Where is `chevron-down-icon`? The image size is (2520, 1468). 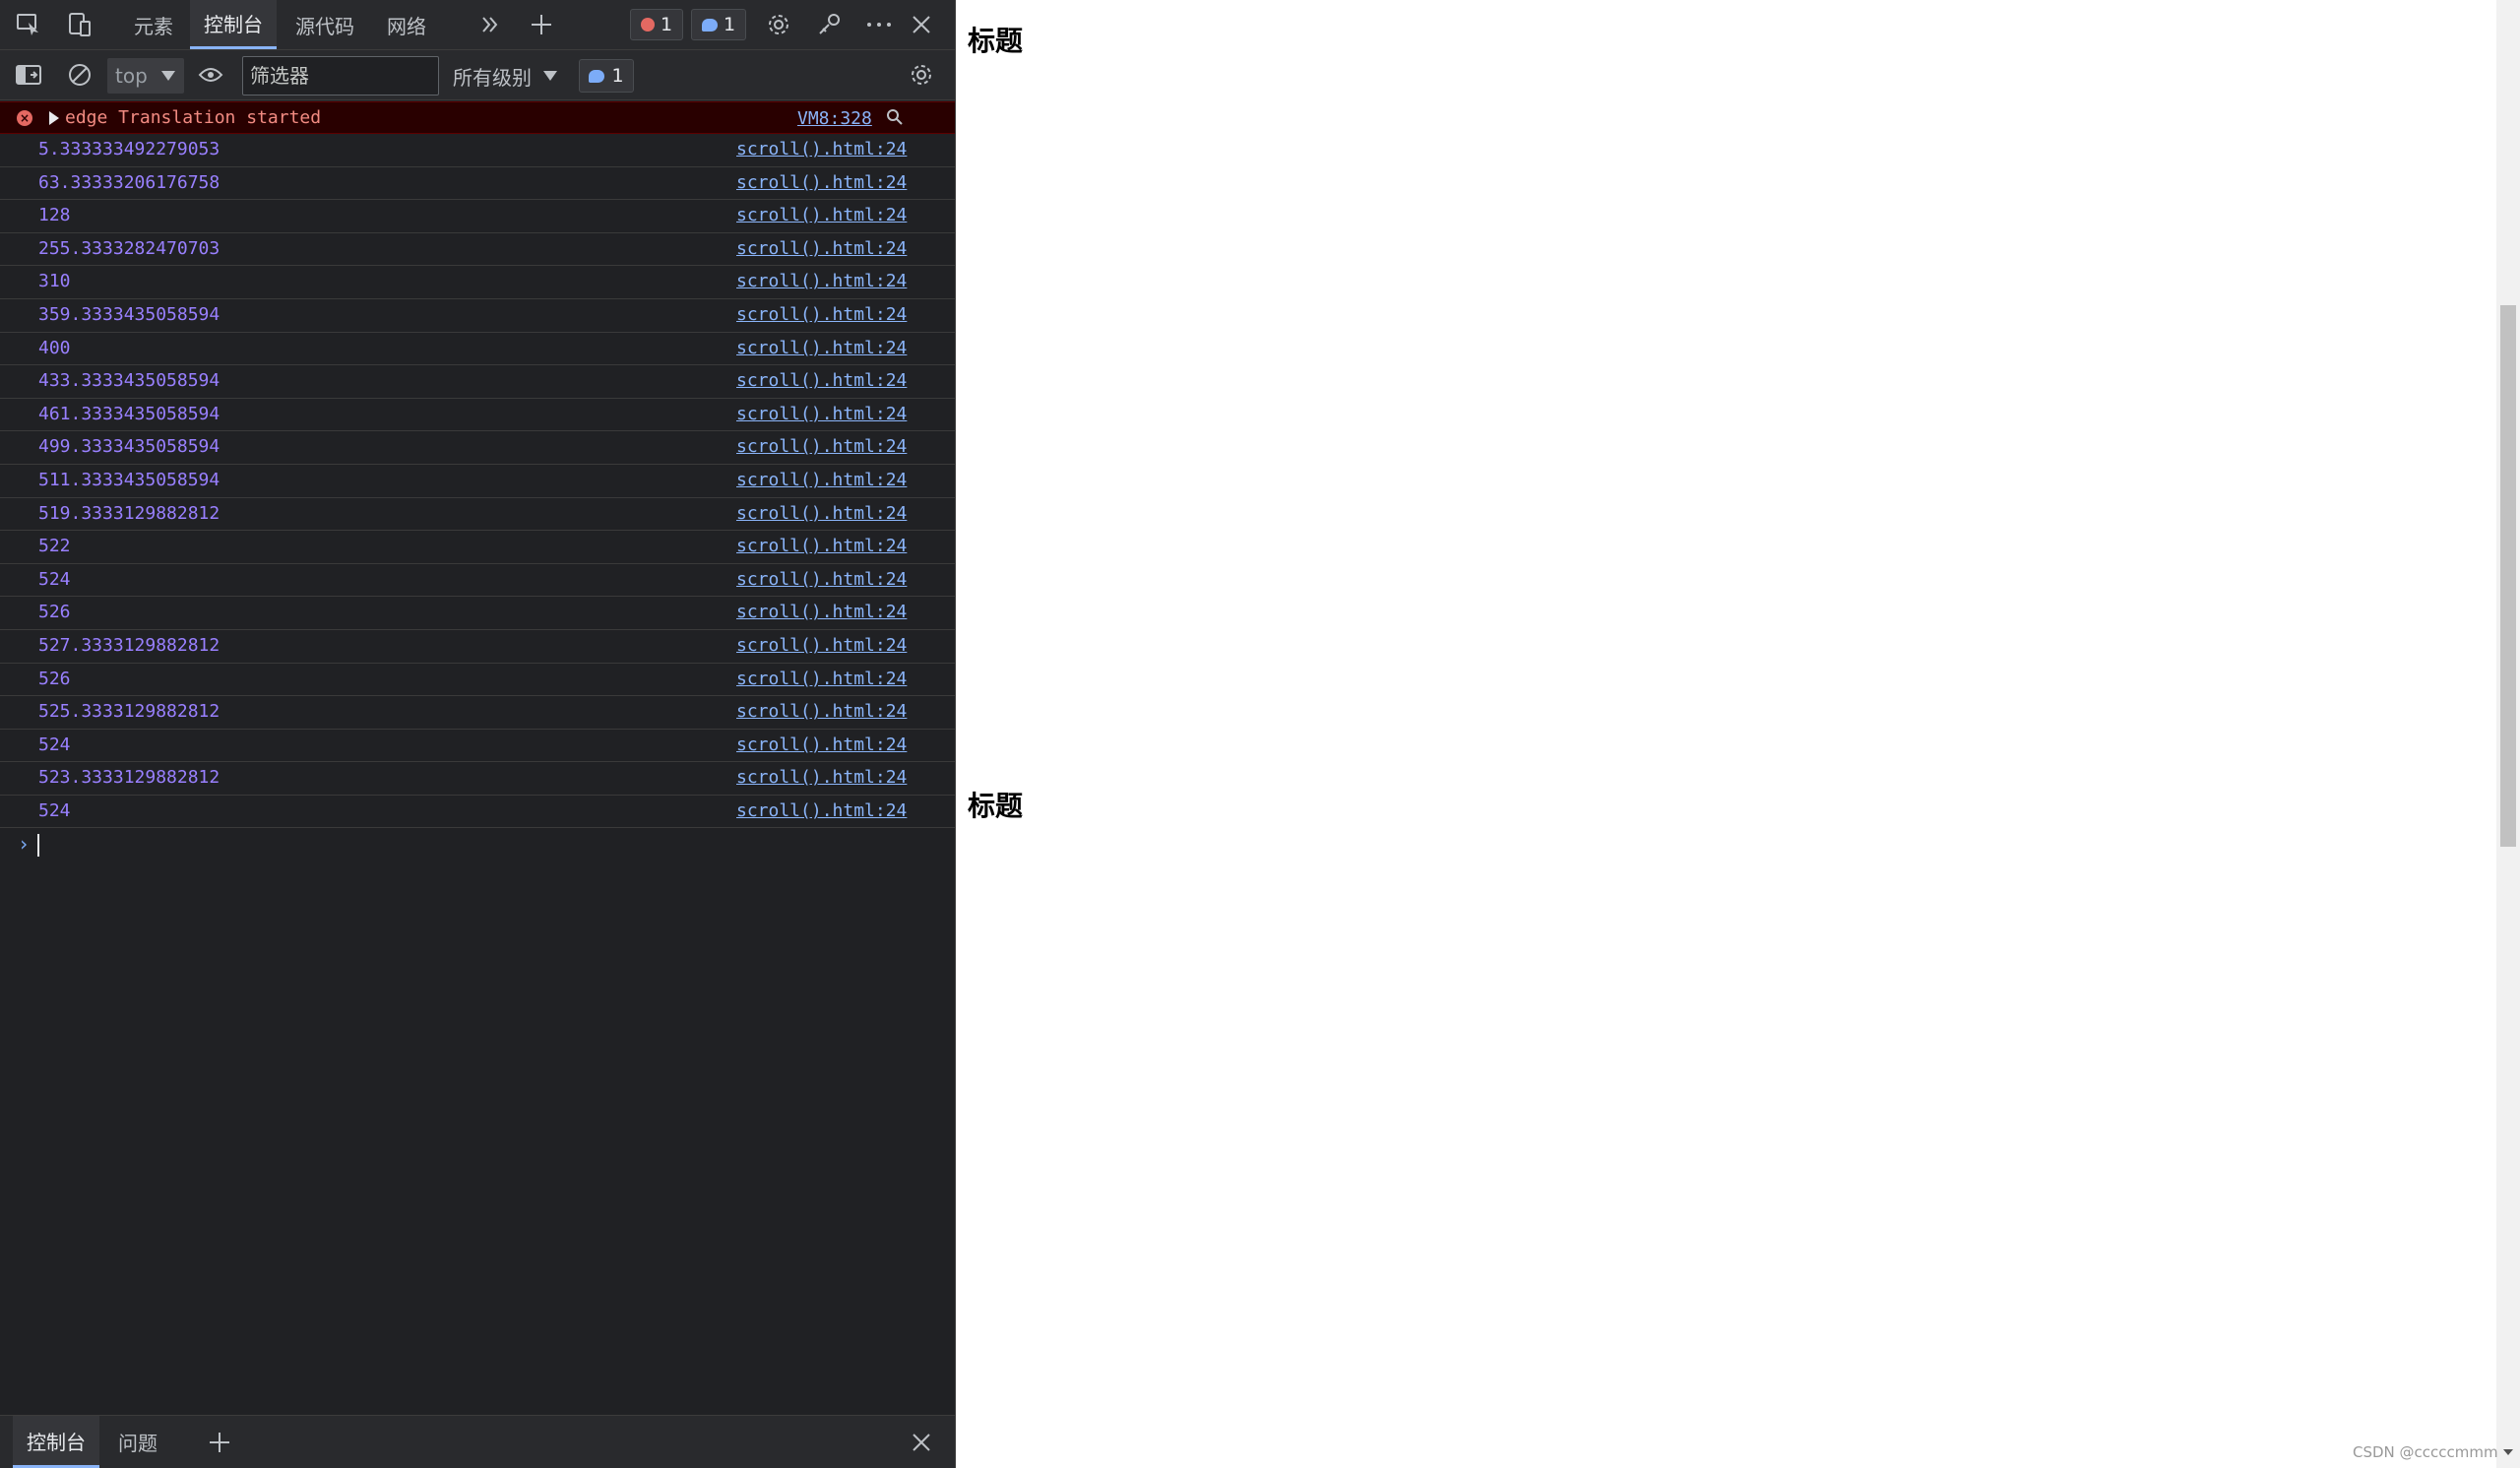 chevron-down-icon is located at coordinates (550, 76).